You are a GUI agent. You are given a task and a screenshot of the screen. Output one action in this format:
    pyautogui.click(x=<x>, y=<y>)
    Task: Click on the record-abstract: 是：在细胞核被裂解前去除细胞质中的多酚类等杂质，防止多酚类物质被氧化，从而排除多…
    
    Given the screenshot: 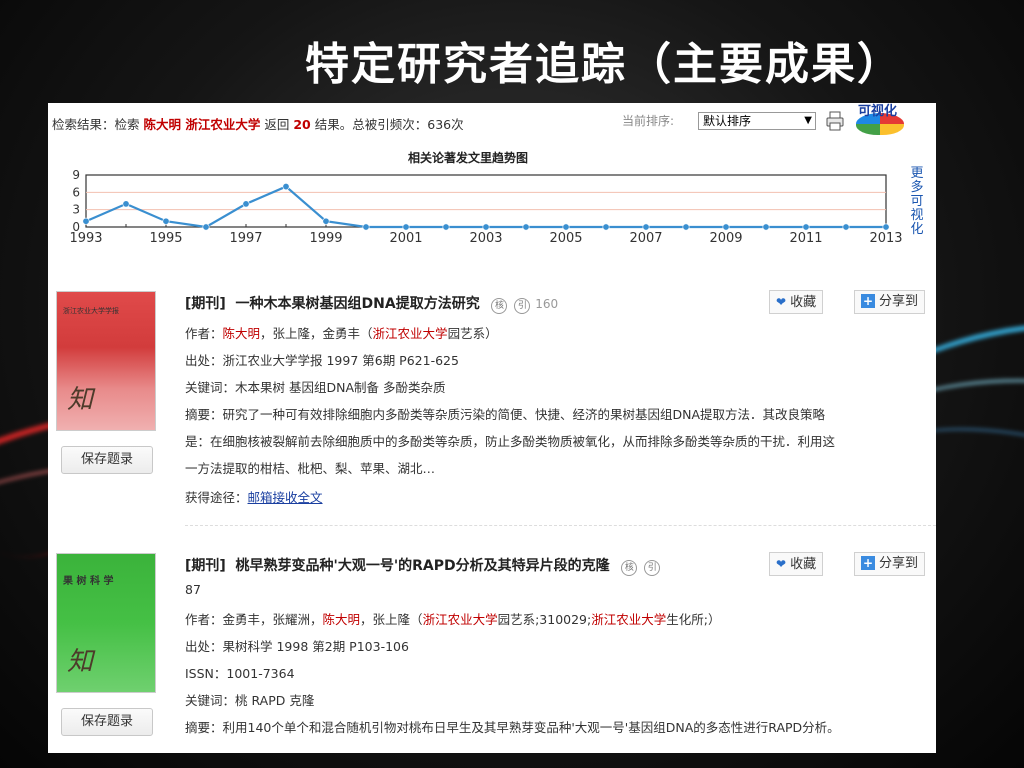 What is the action you would take?
    pyautogui.click(x=510, y=441)
    